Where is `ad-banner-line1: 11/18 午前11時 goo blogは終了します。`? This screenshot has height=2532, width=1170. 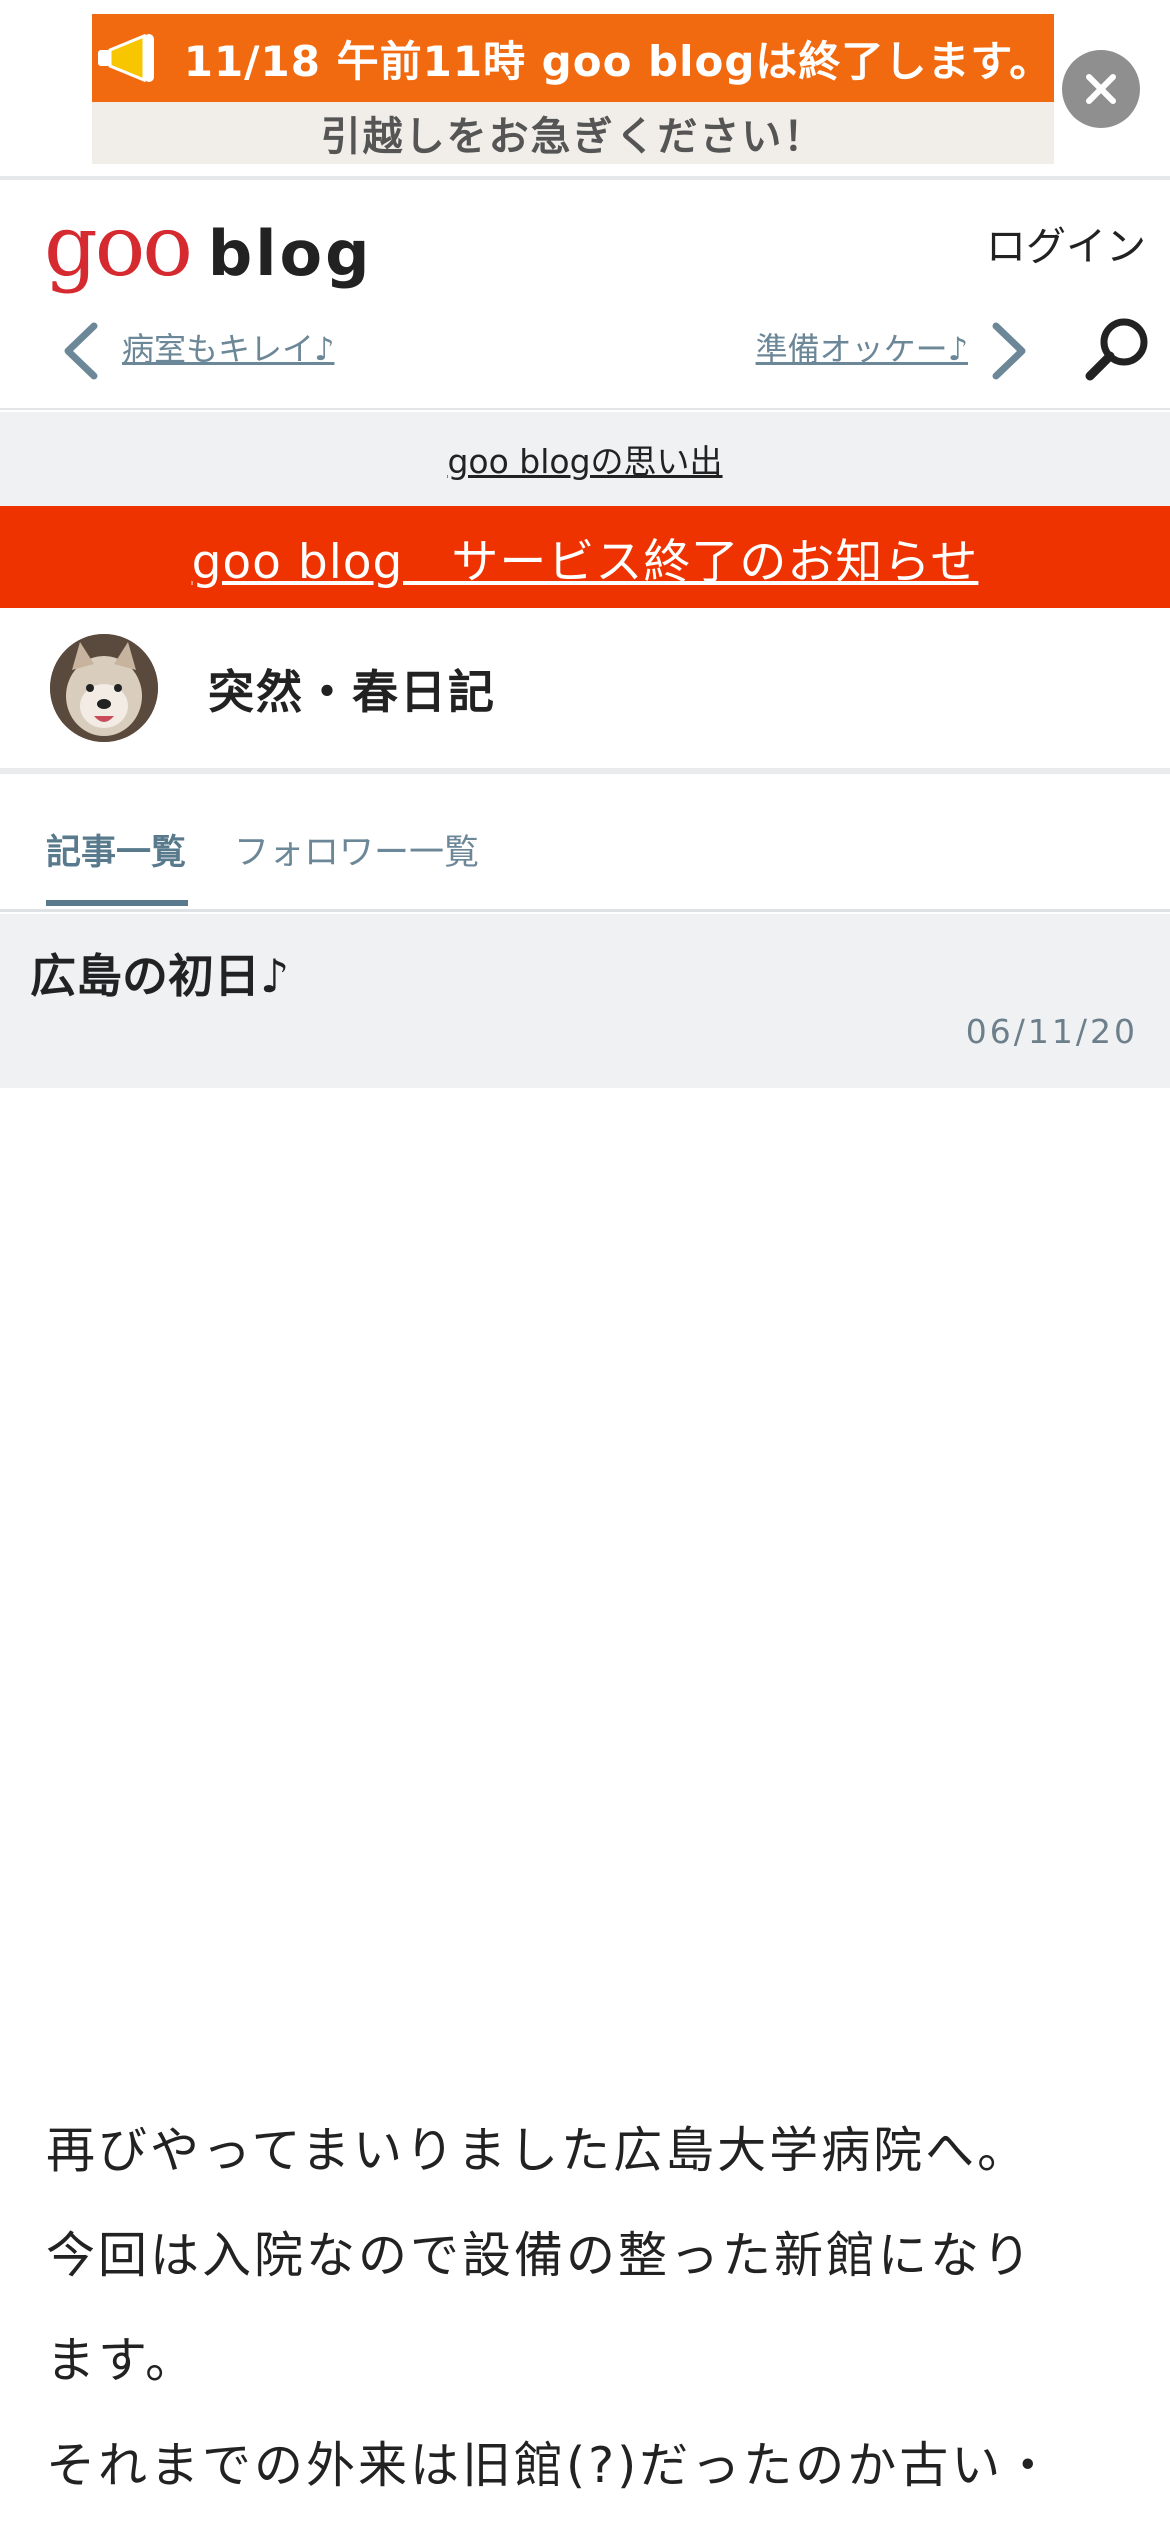 ad-banner-line1: 11/18 午前11時 goo blogは終了します。 is located at coordinates (618, 61).